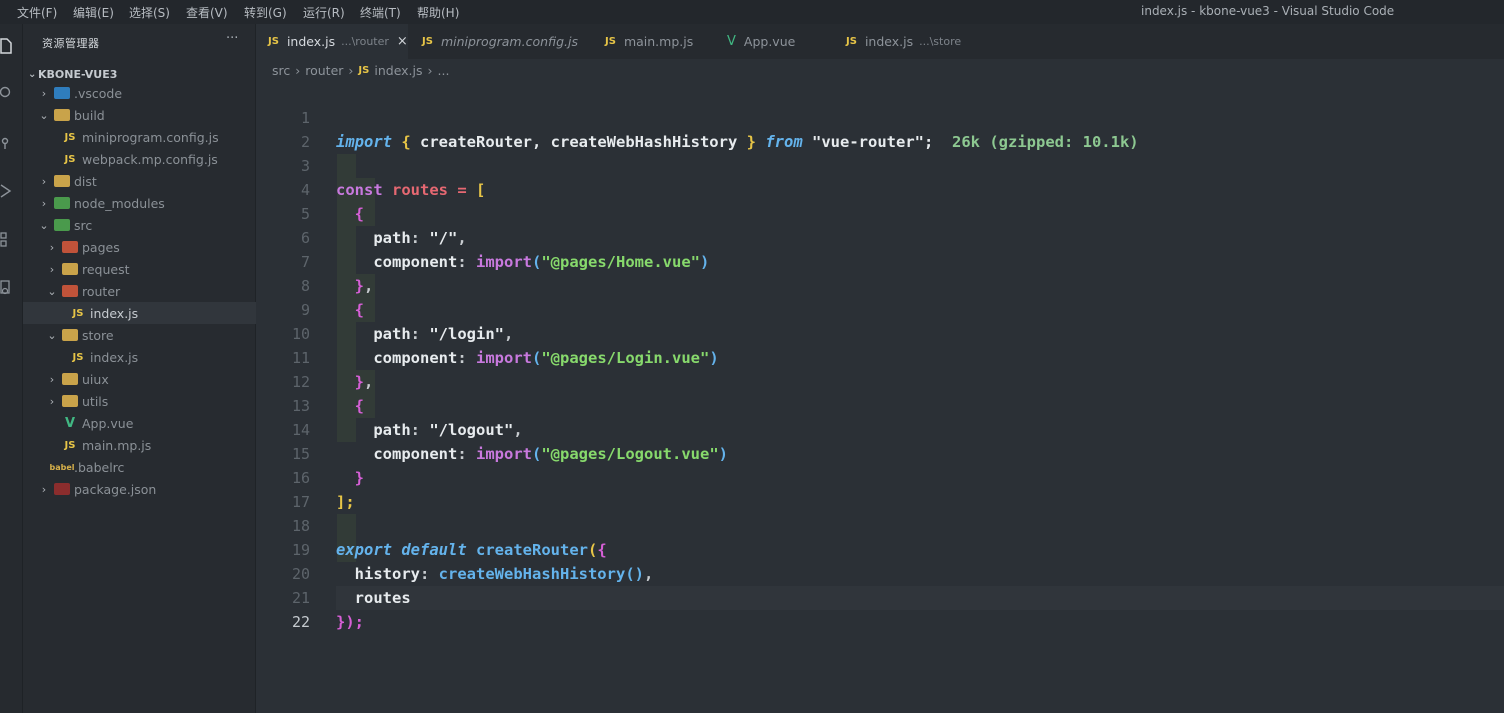 The width and height of the screenshot is (1504, 713). Describe the element at coordinates (324, 70) in the screenshot. I see `breadcrumb-router: router` at that location.